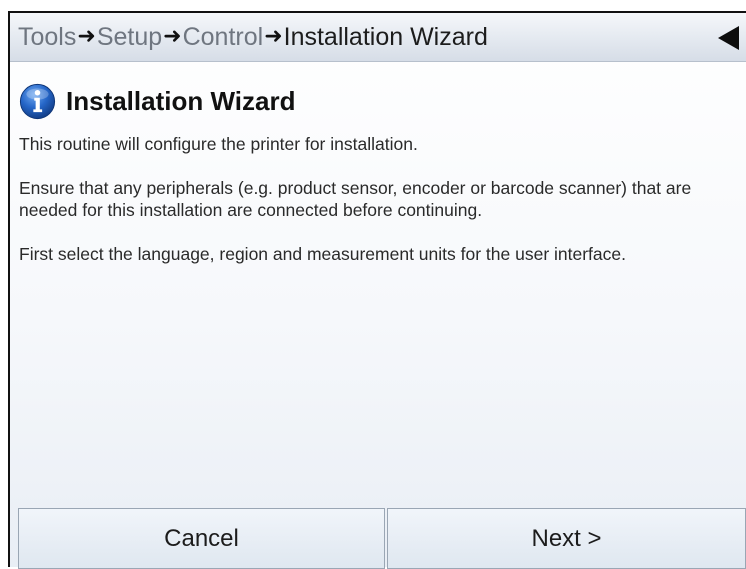  I want to click on triangle-left-icon, so click(728, 38).